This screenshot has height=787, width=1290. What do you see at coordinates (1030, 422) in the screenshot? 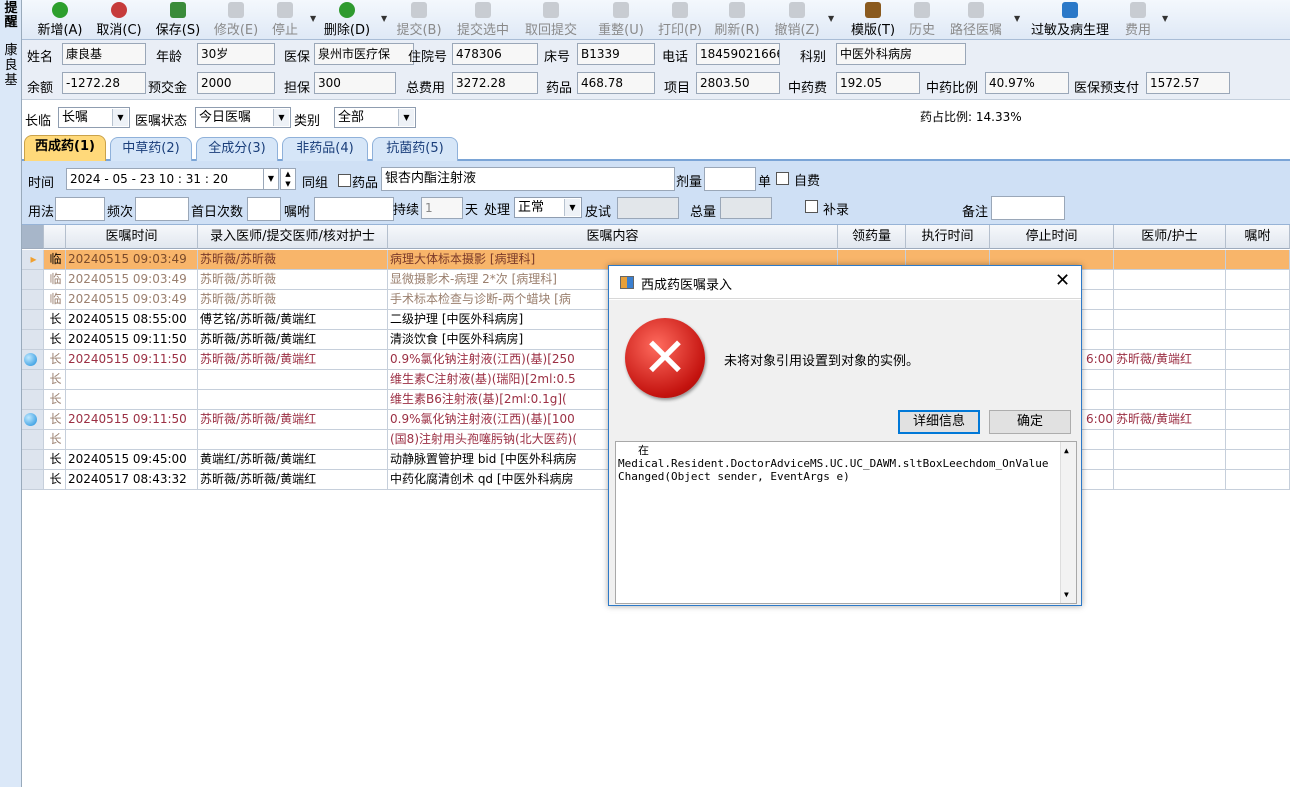
I see `ok-button: 确定` at bounding box center [1030, 422].